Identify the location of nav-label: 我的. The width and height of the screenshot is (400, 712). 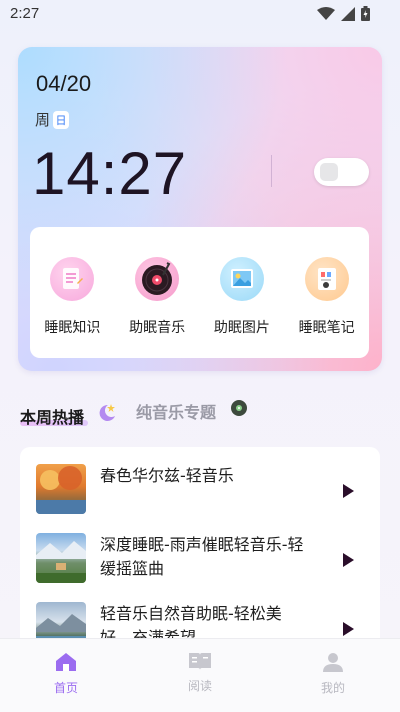
(332, 688).